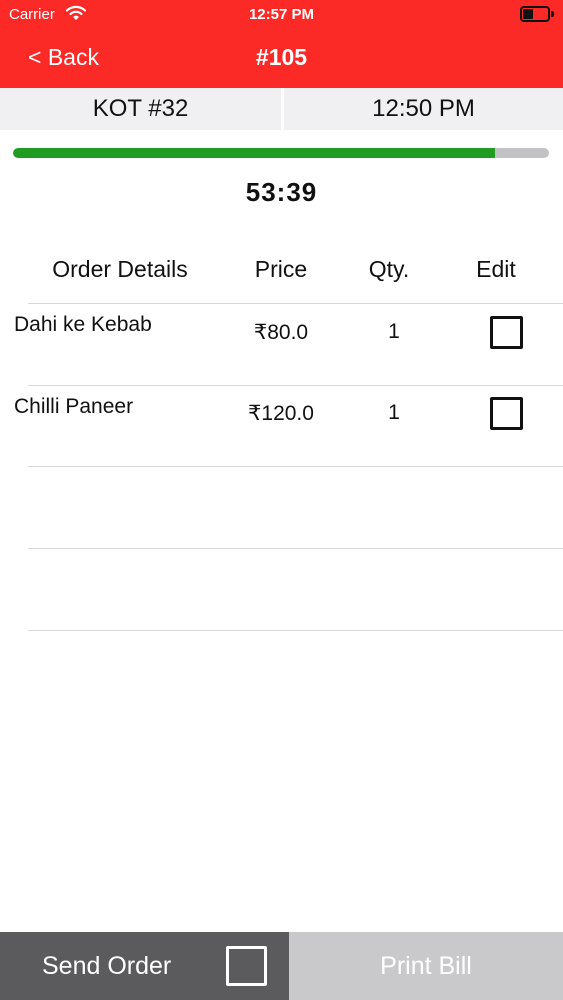 The height and width of the screenshot is (1000, 563). What do you see at coordinates (281, 269) in the screenshot?
I see `header-price: Price` at bounding box center [281, 269].